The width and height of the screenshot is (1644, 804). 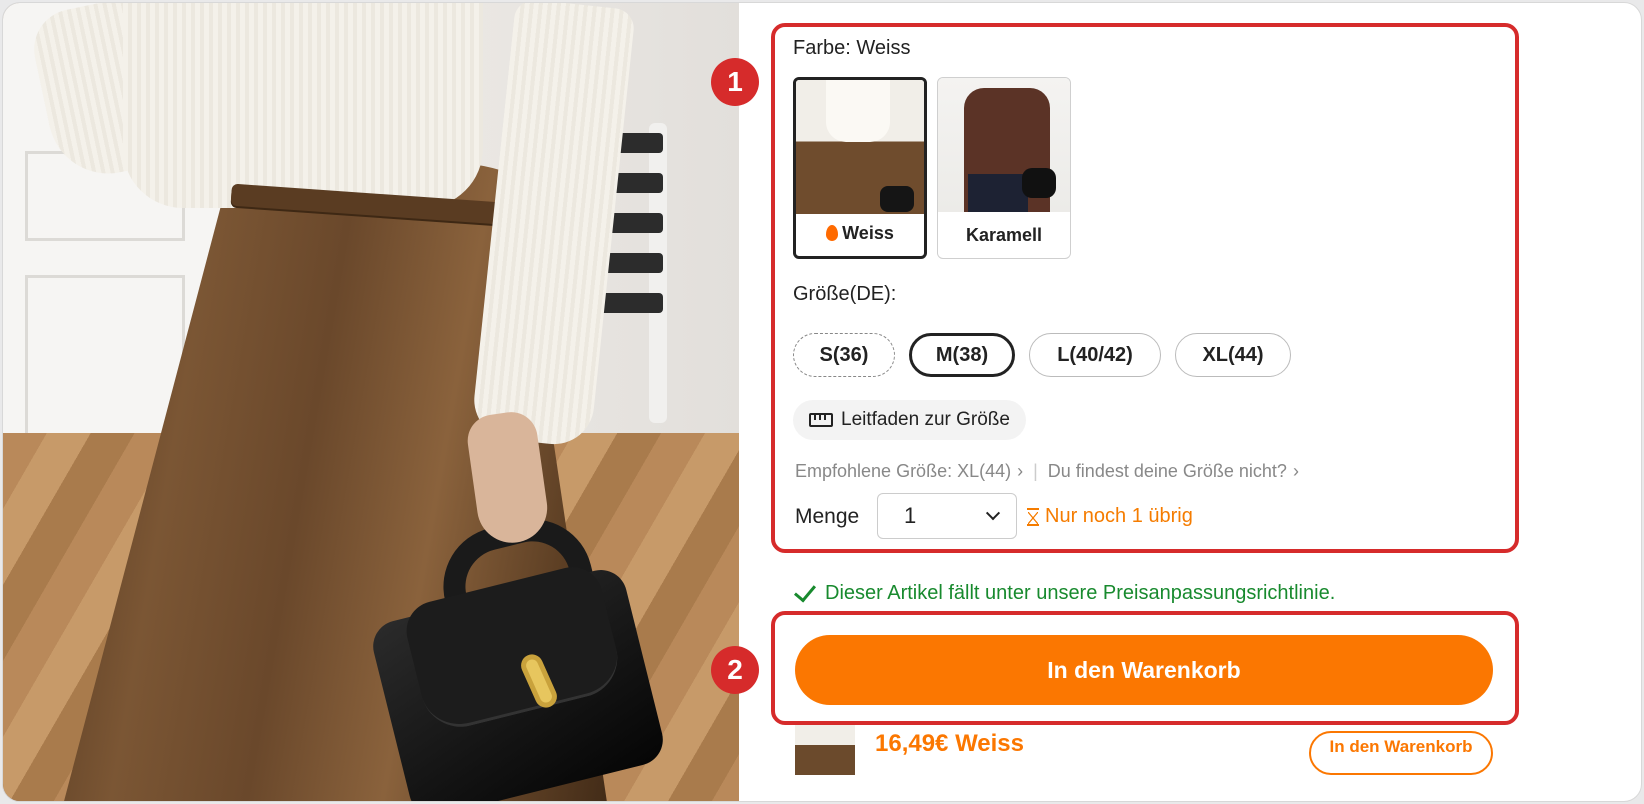 I want to click on size-option-xl44: XL(44), so click(x=1233, y=355).